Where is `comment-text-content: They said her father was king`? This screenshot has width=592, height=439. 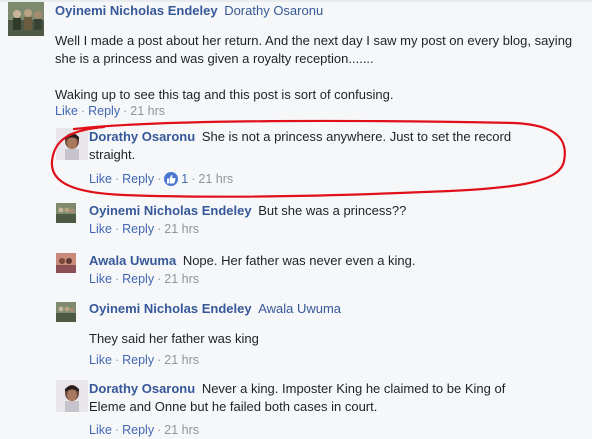
comment-text-content: They said her father was king is located at coordinates (174, 338).